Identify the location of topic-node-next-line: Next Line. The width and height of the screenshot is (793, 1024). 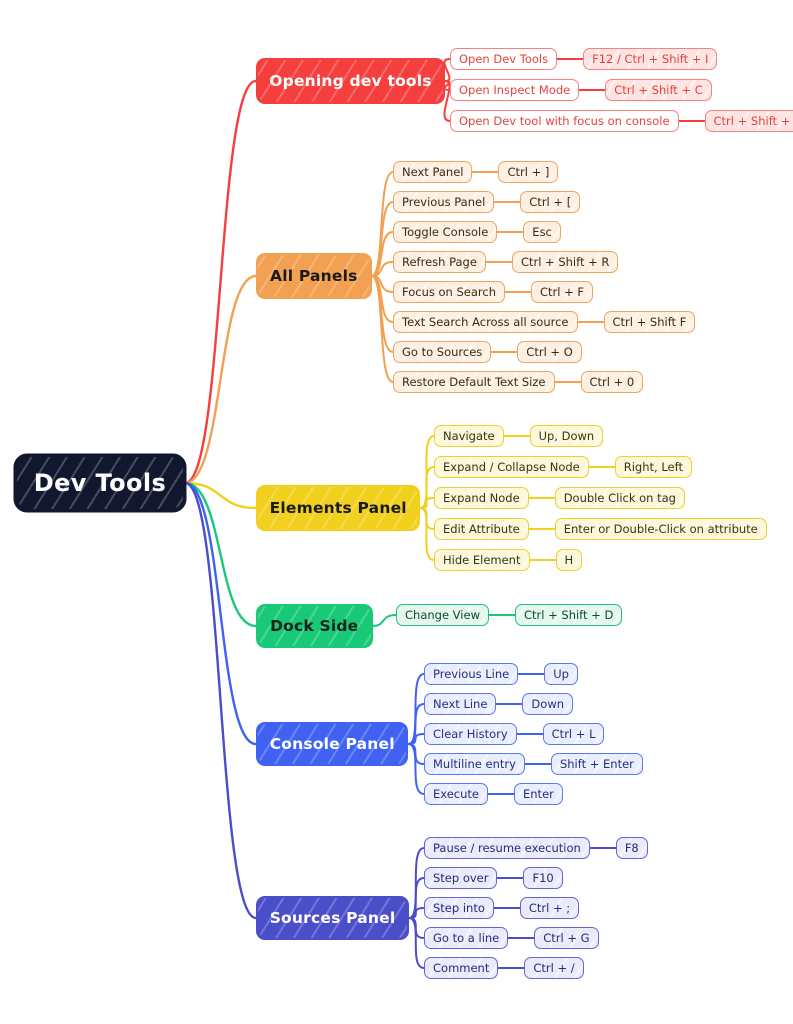
(460, 704).